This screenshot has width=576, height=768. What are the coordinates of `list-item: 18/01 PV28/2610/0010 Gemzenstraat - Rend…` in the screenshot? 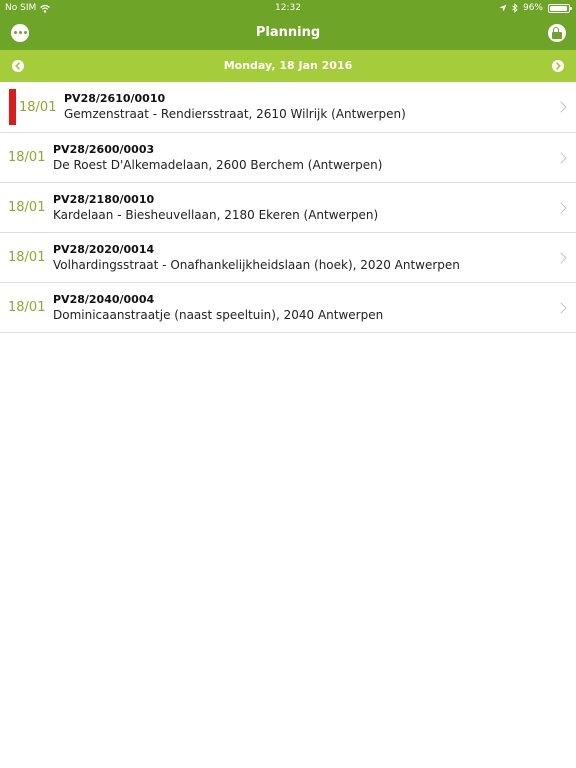 It's located at (288, 107).